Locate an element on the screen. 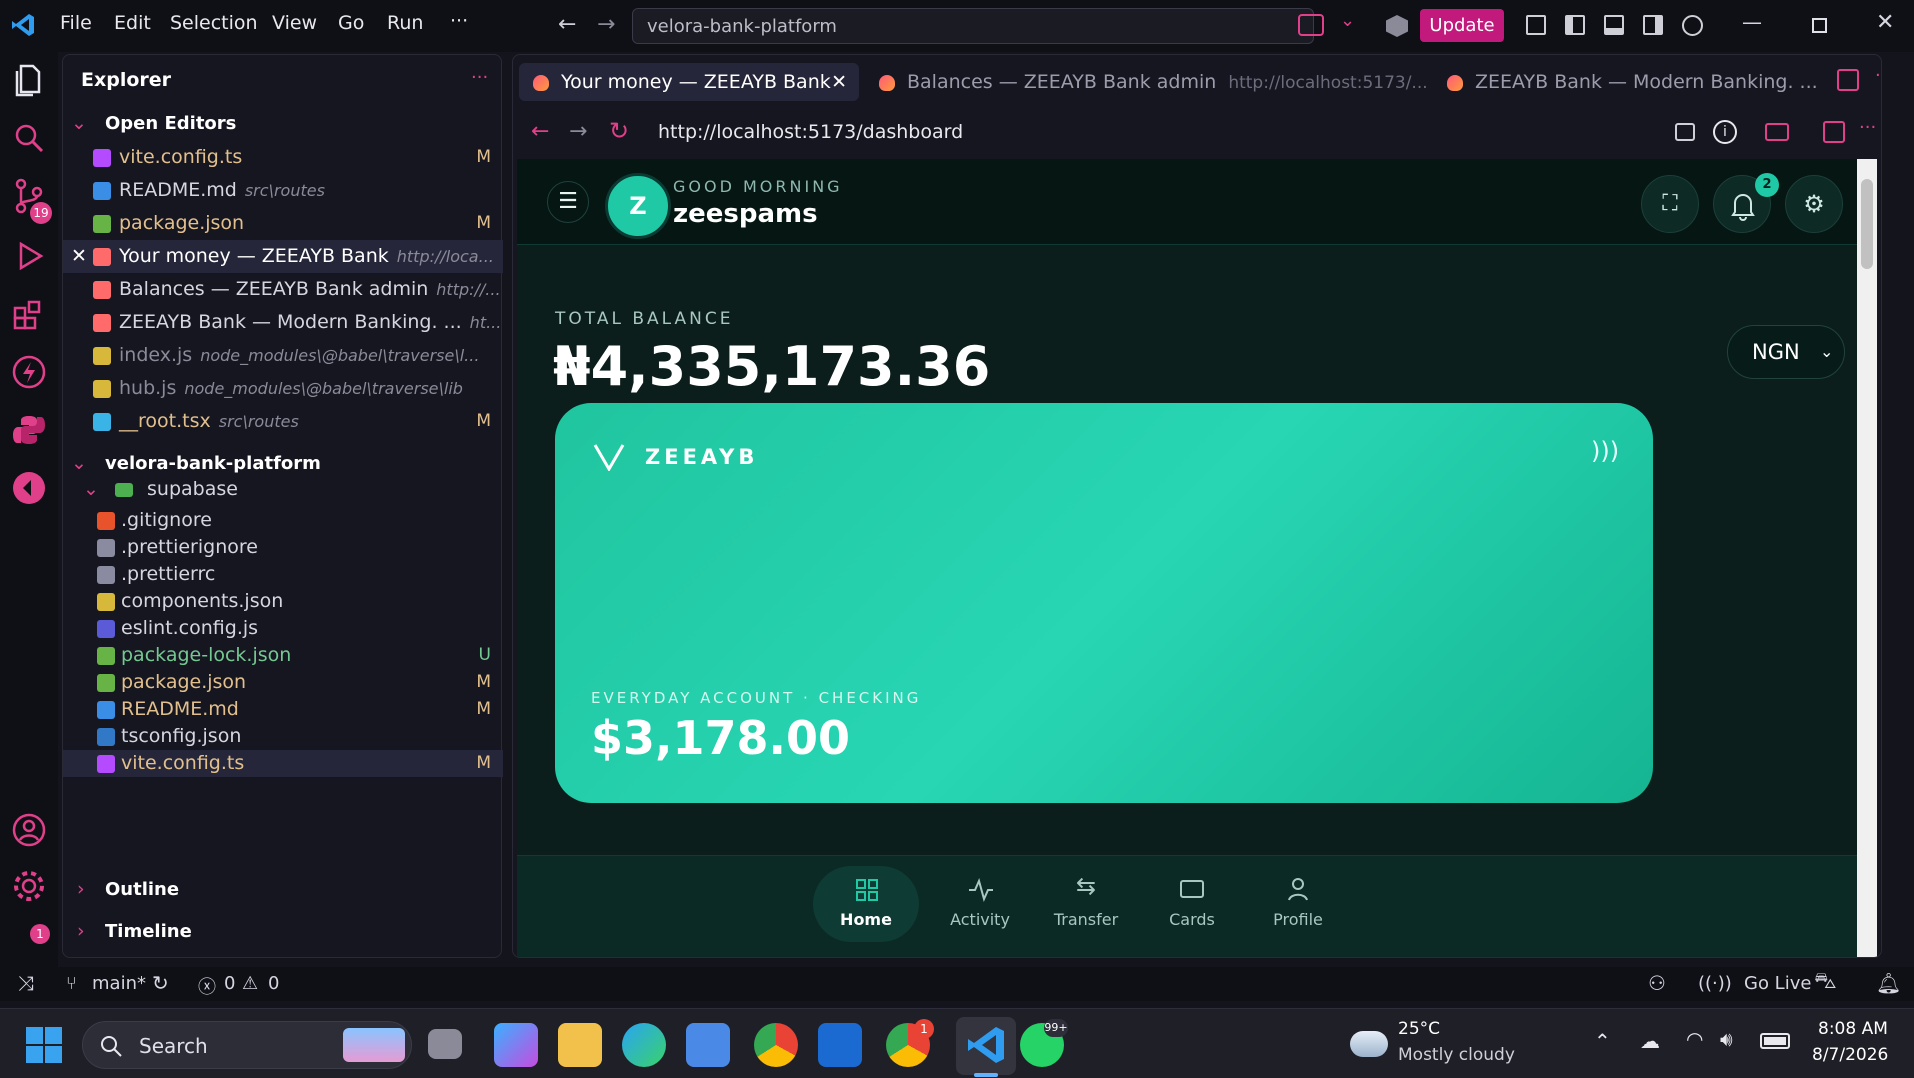  store-icon is located at coordinates (708, 1045).